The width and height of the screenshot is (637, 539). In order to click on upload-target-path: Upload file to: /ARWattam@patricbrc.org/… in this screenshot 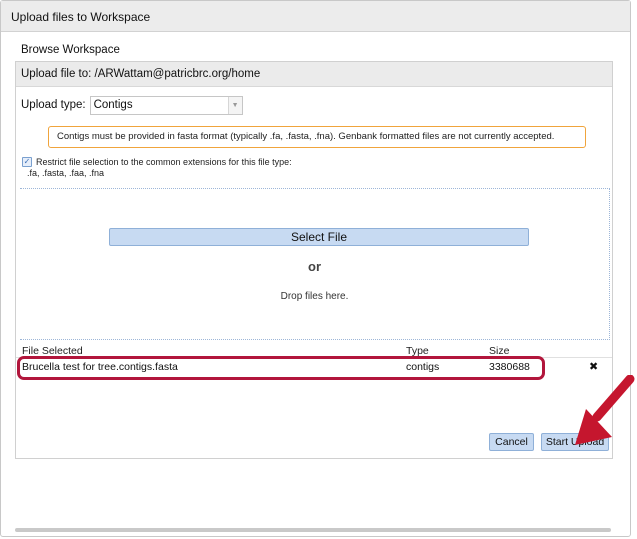, I will do `click(314, 74)`.